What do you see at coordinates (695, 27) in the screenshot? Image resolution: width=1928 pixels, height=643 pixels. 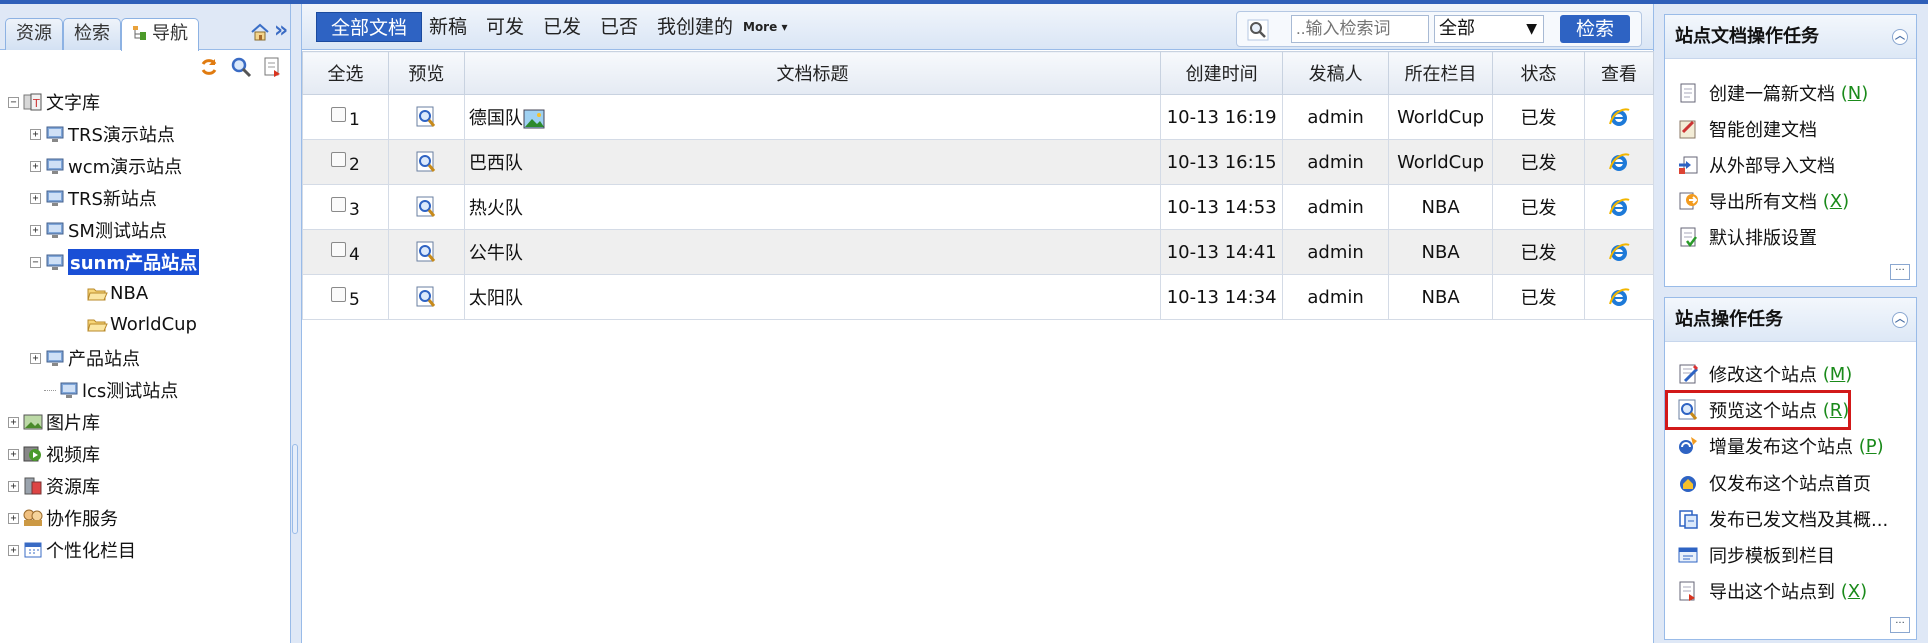 I see `filter-mine: 我创建的` at bounding box center [695, 27].